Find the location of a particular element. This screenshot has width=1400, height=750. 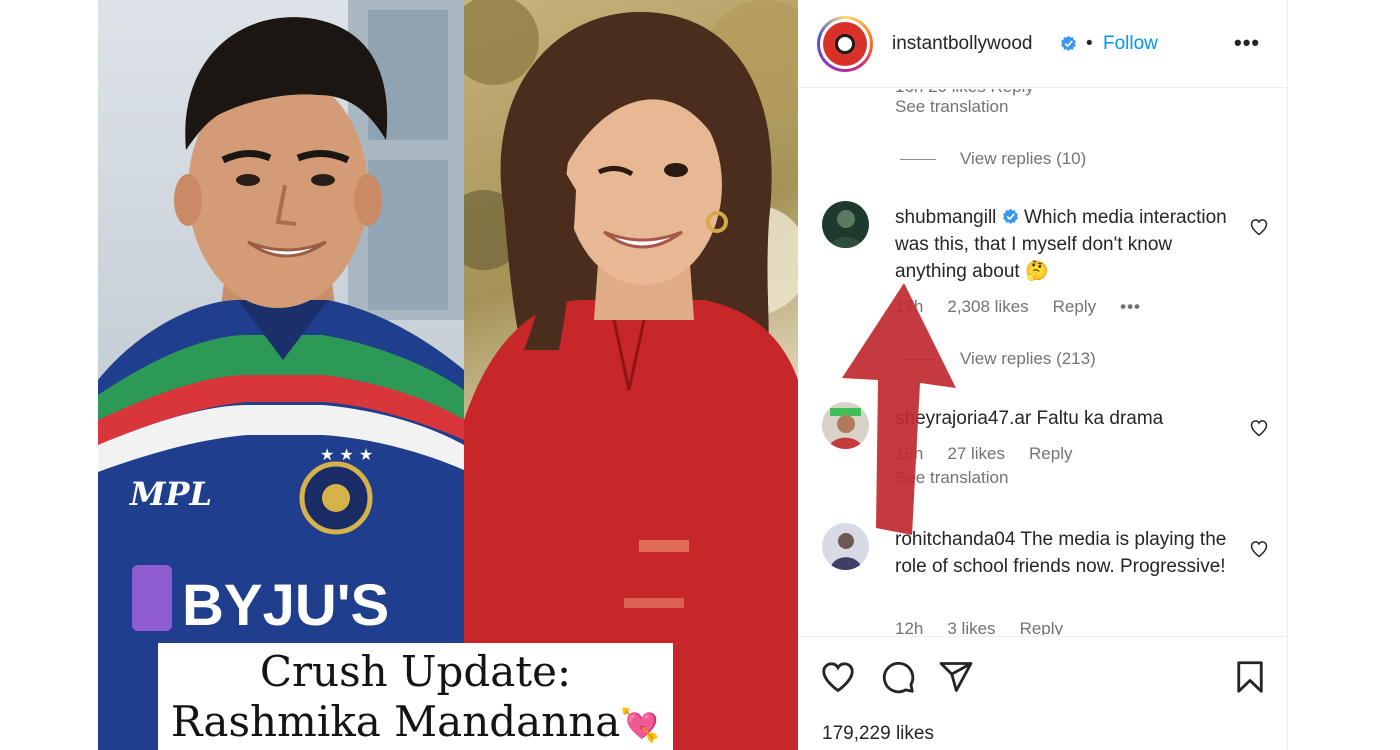

comment-meta: 12h 3 likes Reply is located at coordinates (979, 627).